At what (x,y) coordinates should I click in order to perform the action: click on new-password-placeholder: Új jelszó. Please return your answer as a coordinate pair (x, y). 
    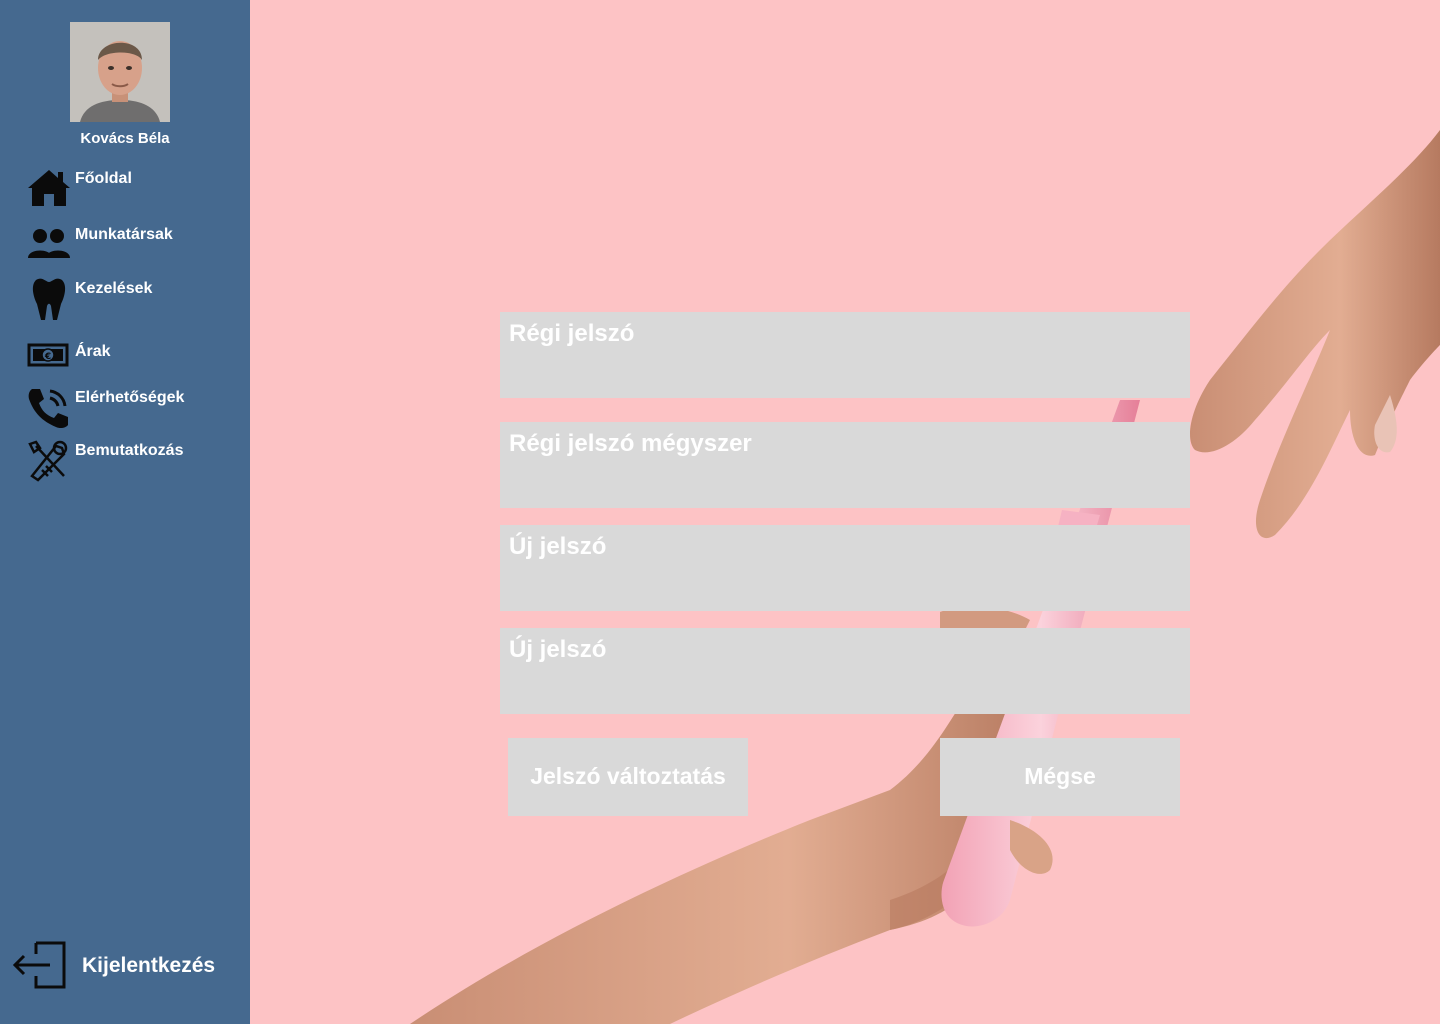
    Looking at the image, I should click on (558, 546).